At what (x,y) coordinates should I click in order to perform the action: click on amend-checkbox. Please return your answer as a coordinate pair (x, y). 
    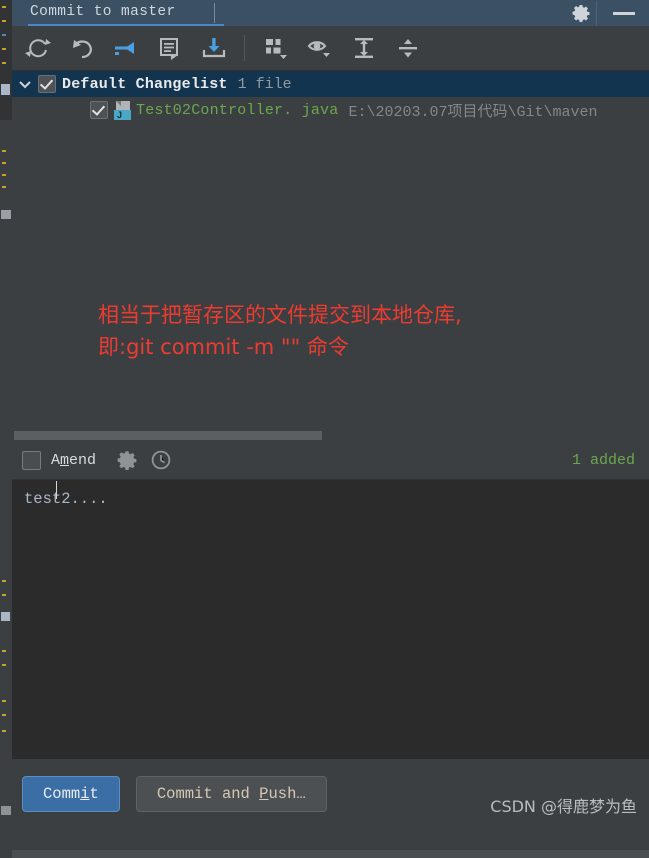
    Looking at the image, I should click on (31, 460).